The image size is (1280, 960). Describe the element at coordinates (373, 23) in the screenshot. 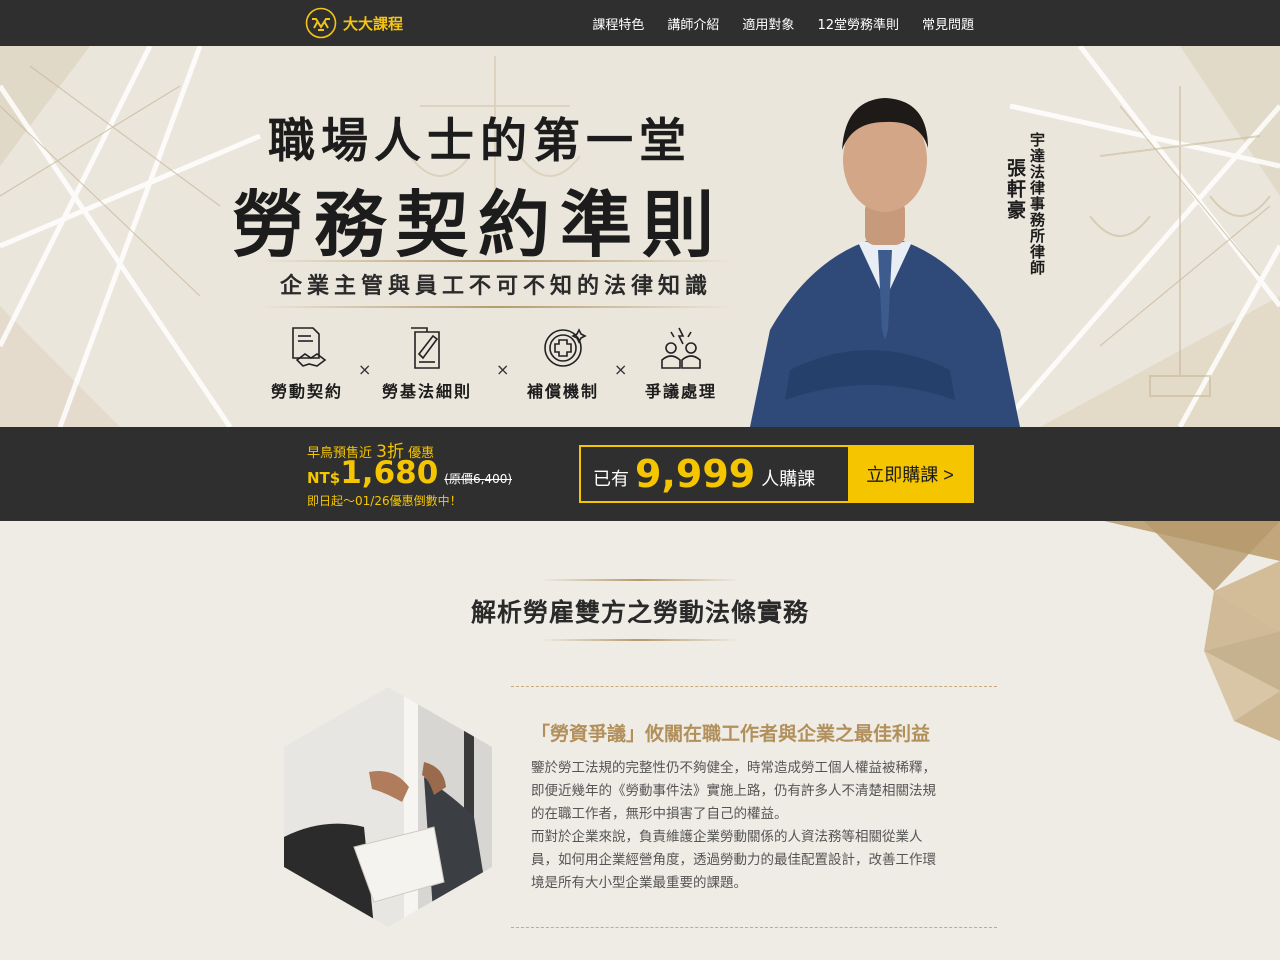

I see `brand-name: 大大課程` at that location.